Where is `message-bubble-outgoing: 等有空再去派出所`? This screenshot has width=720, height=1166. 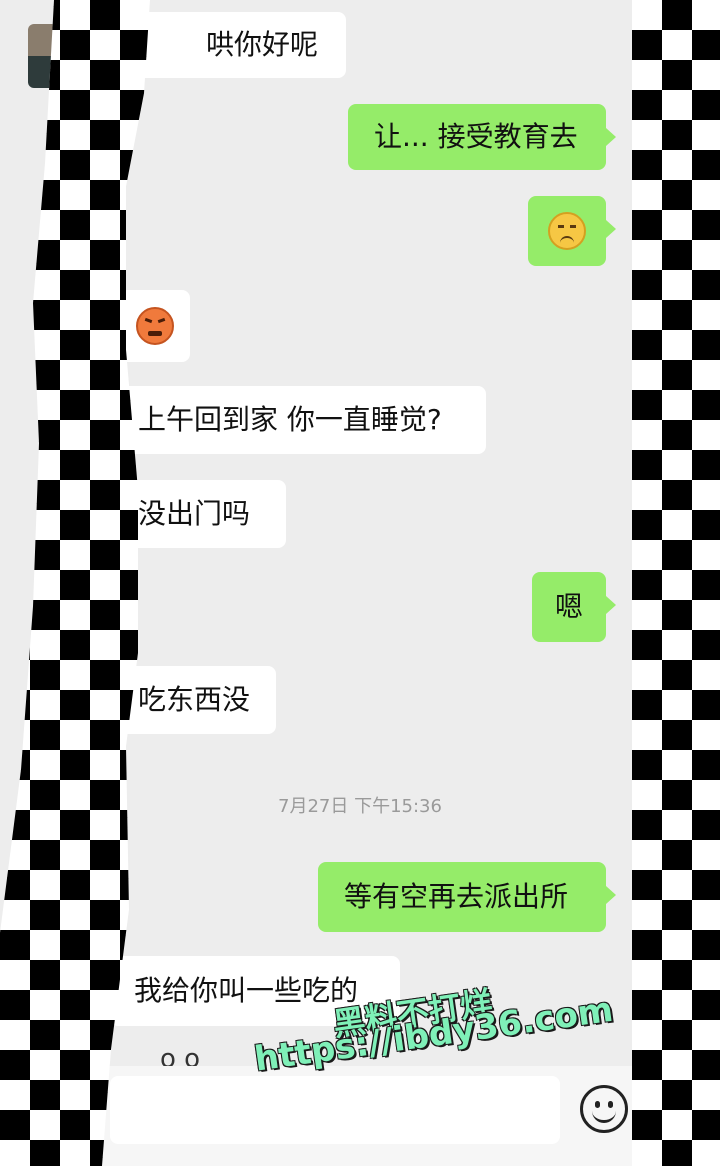
message-bubble-outgoing: 等有空再去派出所 is located at coordinates (467, 897).